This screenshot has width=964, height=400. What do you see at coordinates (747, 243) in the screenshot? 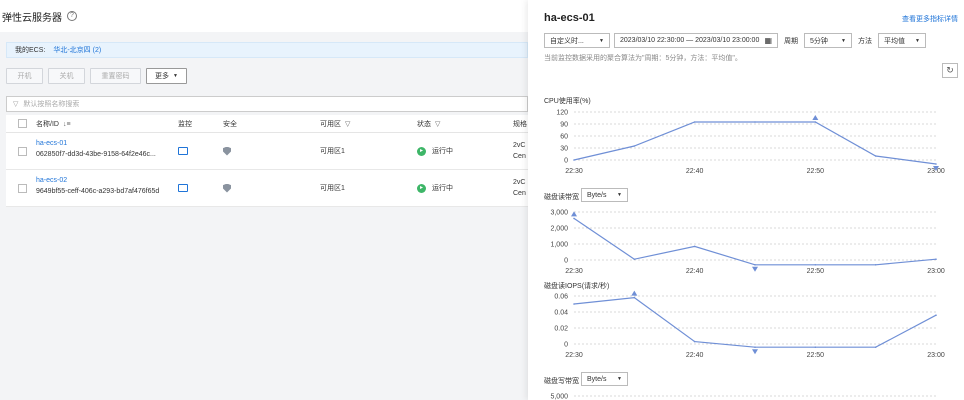
I see `disk-read-chart: 3,000 2,000 1,000 0 22:30 22:40 22:50 23:00` at bounding box center [747, 243].